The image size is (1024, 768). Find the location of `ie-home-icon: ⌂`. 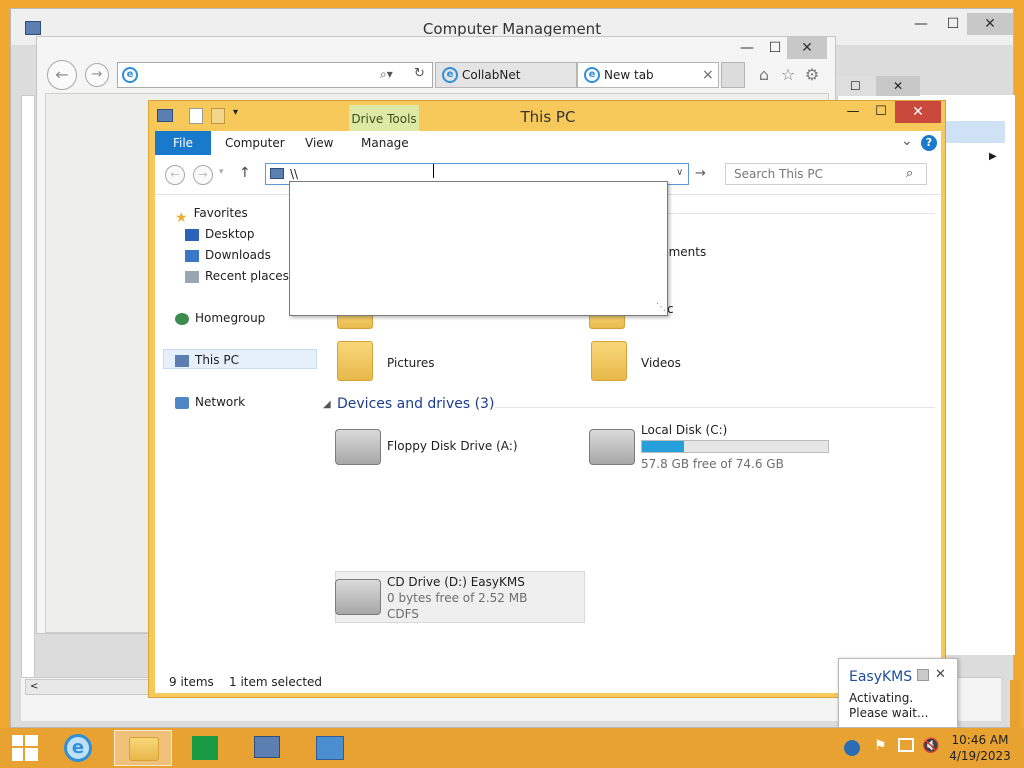

ie-home-icon: ⌂ is located at coordinates (764, 74).